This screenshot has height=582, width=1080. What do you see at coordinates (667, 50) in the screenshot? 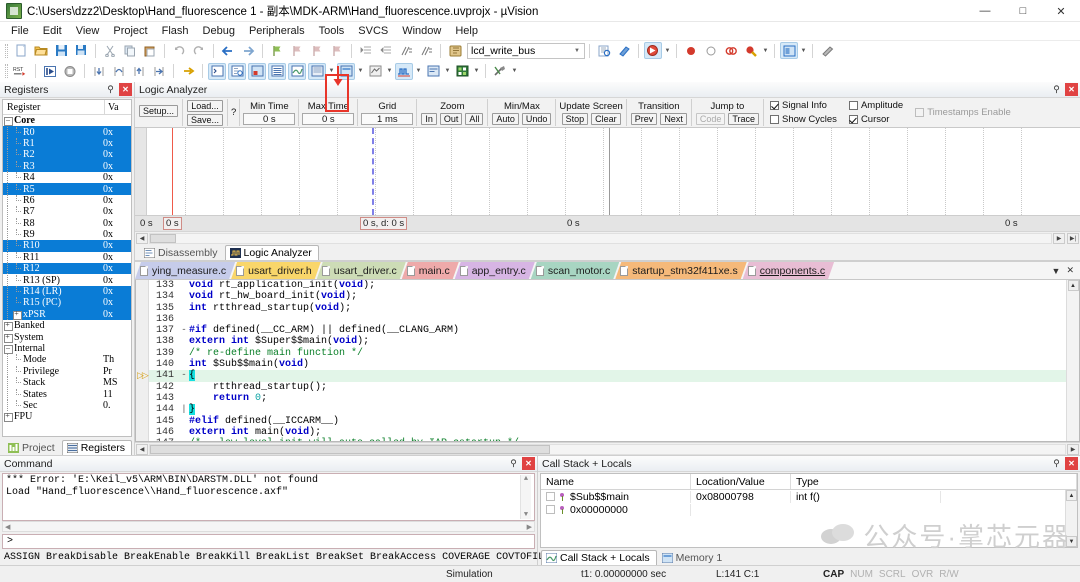
I see `debug-dropdown-icon: ▼` at bounding box center [667, 50].